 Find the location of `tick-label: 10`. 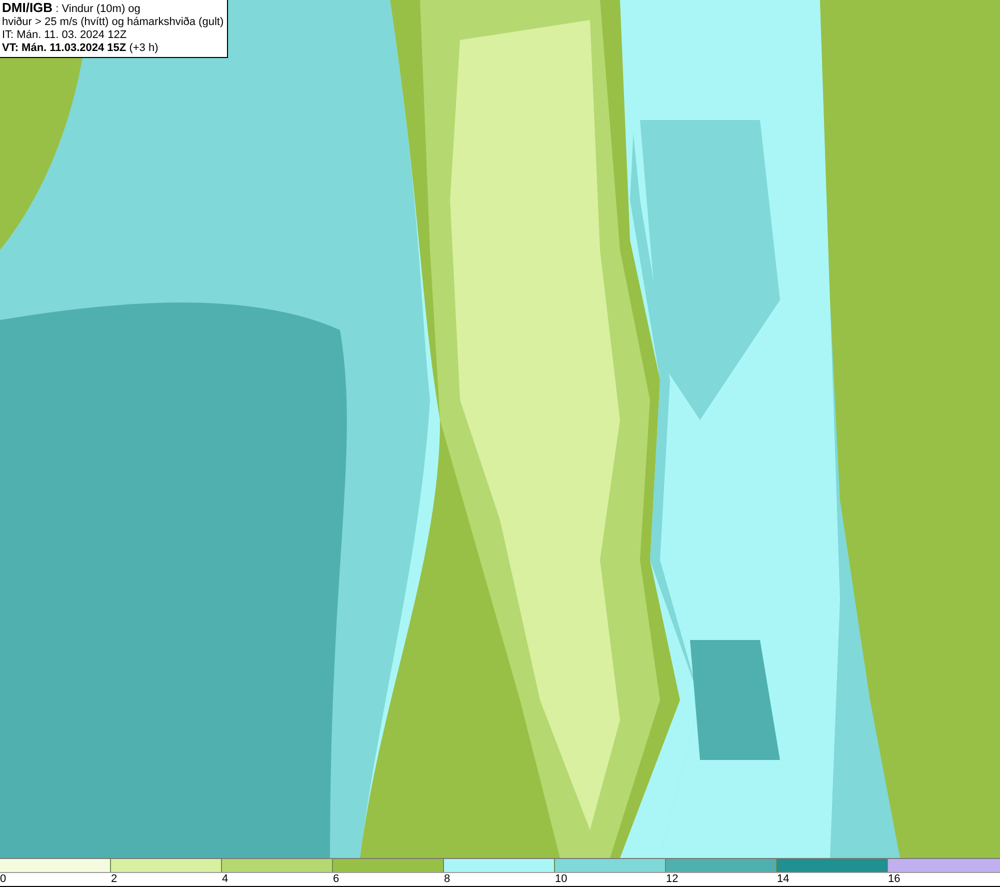

tick-label: 10 is located at coordinates (561, 879).